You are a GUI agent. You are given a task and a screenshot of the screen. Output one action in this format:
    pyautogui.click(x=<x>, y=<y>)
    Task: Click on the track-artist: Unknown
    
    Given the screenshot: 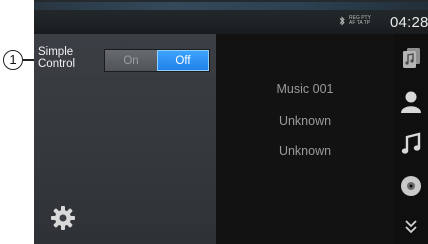 What is the action you would take?
    pyautogui.click(x=305, y=121)
    